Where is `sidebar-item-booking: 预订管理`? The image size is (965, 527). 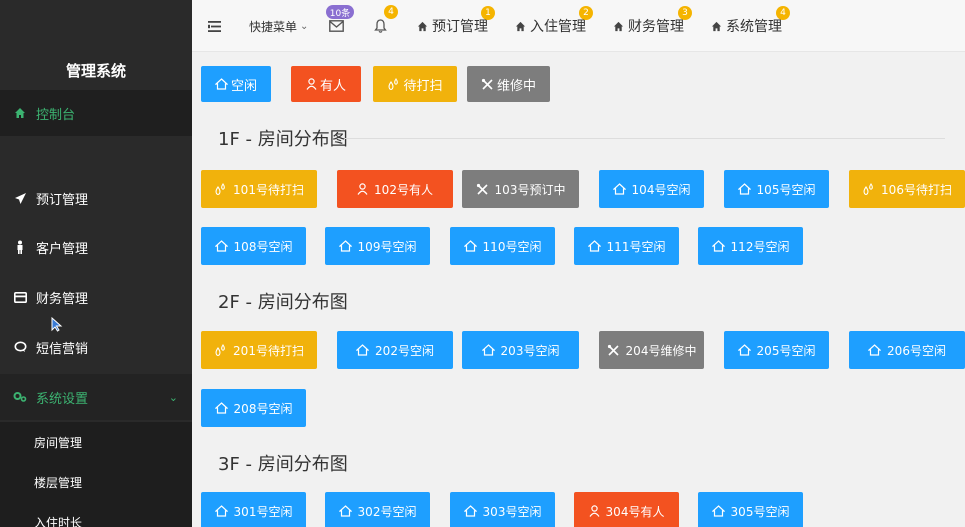
sidebar-item-booking: 预订管理 is located at coordinates (96, 198).